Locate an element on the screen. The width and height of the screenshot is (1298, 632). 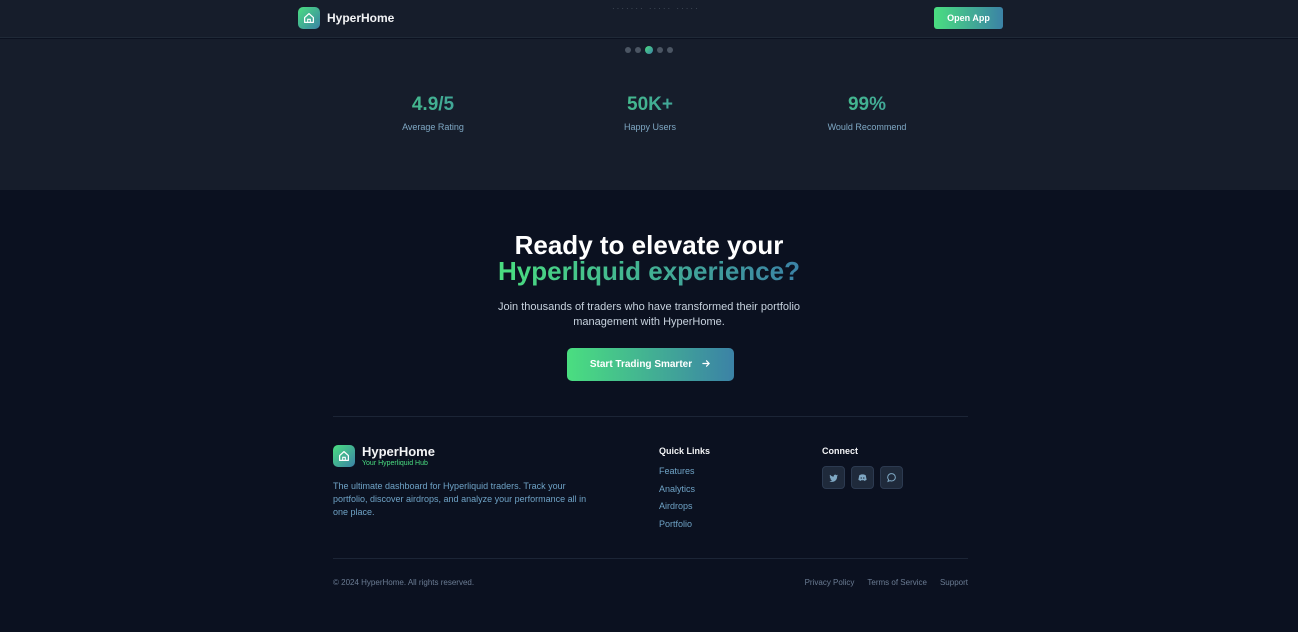
top-nav: HyperHome ······· ····· ····· Open App is located at coordinates (649, 19).